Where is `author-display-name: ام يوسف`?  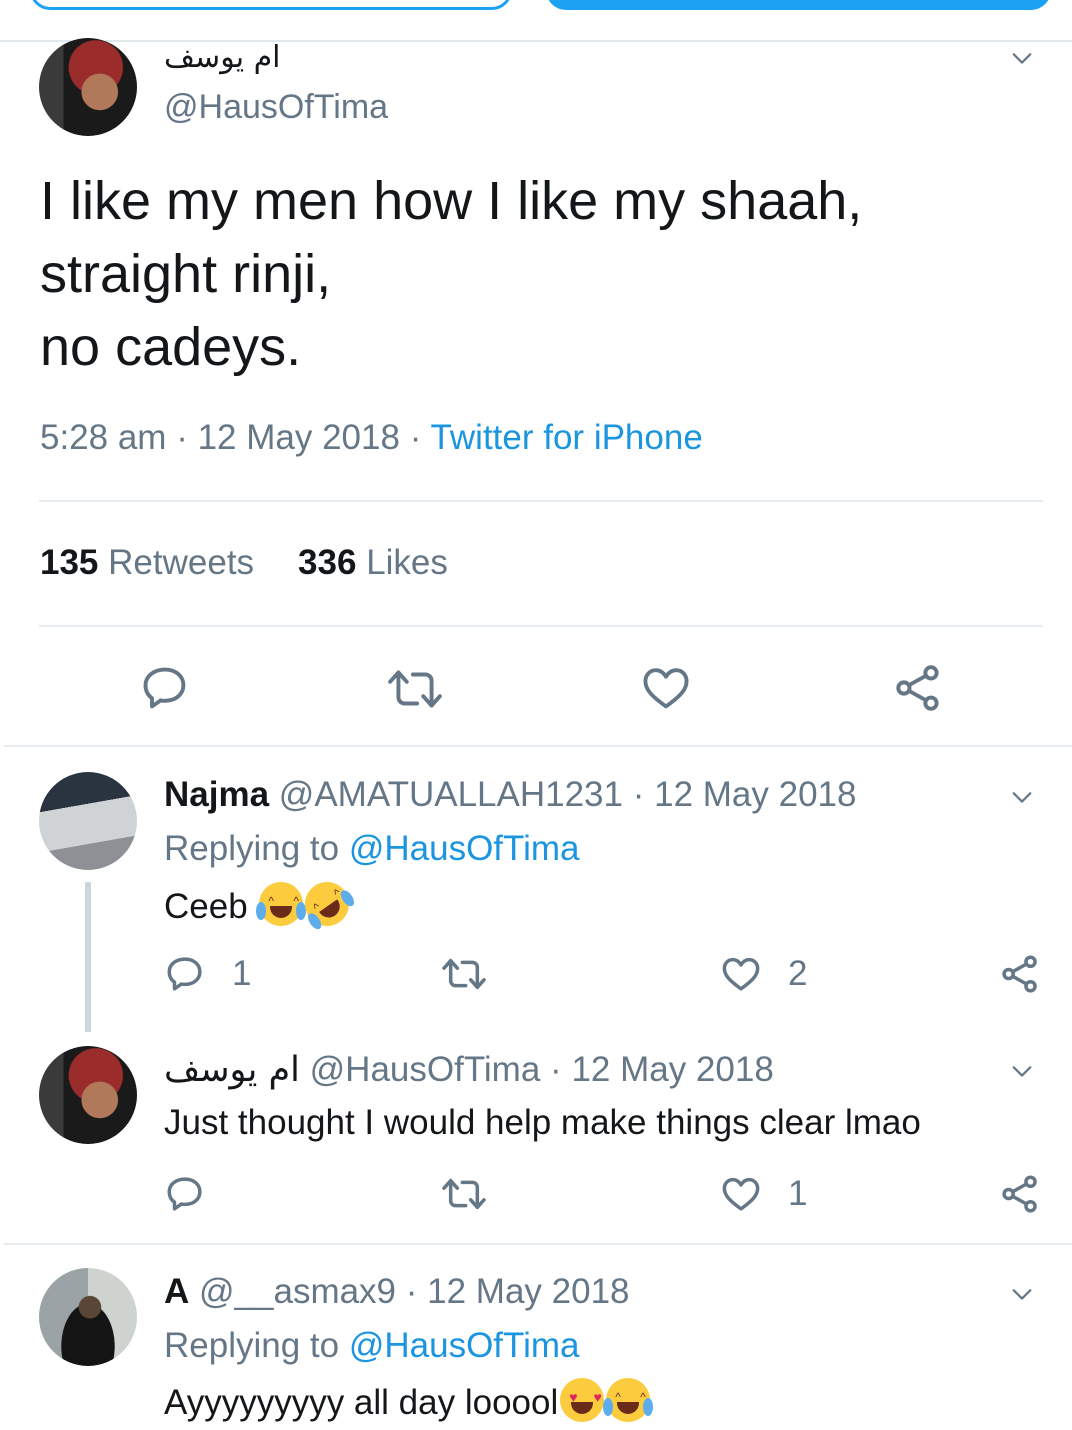 author-display-name: ام يوسف is located at coordinates (222, 57).